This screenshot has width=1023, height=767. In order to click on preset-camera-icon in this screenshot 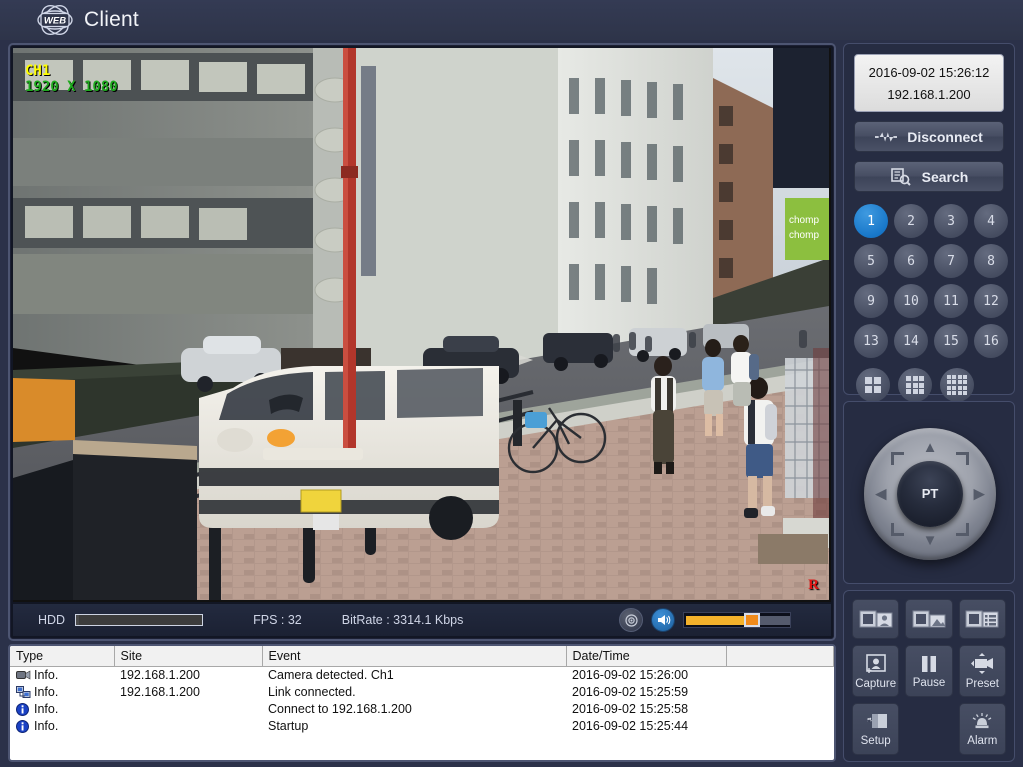, I will do `click(982, 663)`.